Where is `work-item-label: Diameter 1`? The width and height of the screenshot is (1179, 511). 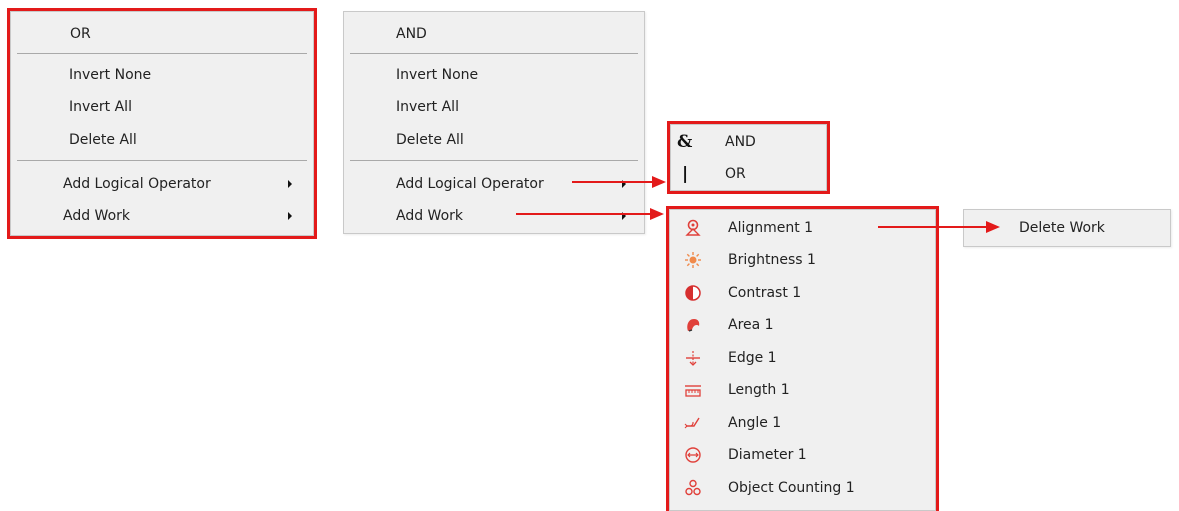 work-item-label: Diameter 1 is located at coordinates (767, 455).